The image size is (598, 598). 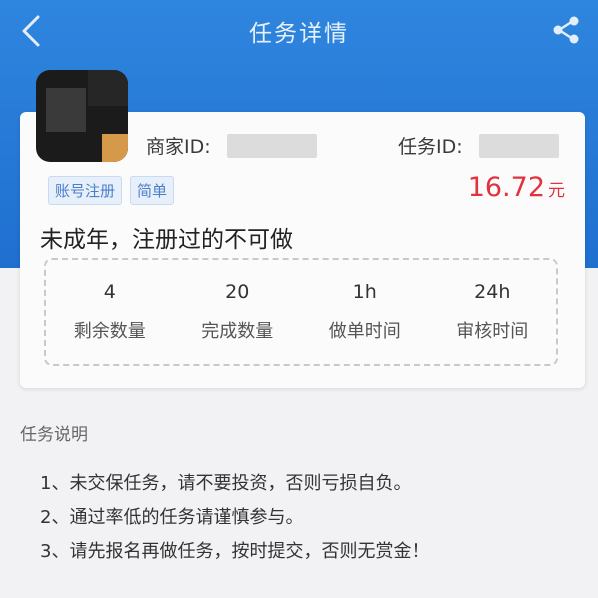 What do you see at coordinates (518, 145) in the screenshot?
I see `task-id-value-redacted` at bounding box center [518, 145].